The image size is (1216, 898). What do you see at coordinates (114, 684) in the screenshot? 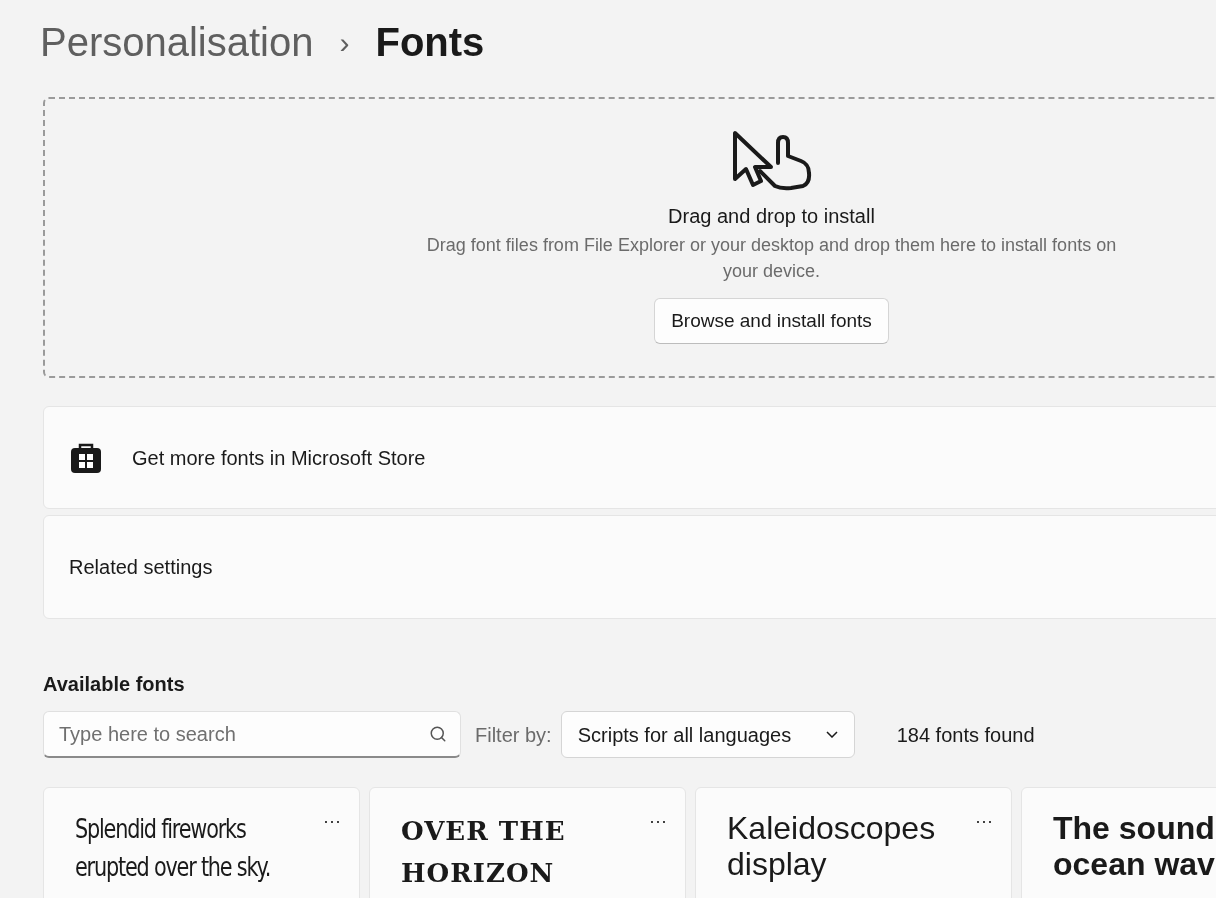
I see `section-heading: Available fonts` at bounding box center [114, 684].